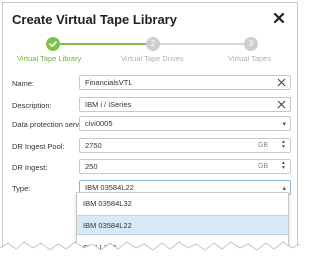 This screenshot has width=320, height=260. Describe the element at coordinates (185, 166) in the screenshot. I see `ingest-input: 250 GB ▲ ▼` at that location.